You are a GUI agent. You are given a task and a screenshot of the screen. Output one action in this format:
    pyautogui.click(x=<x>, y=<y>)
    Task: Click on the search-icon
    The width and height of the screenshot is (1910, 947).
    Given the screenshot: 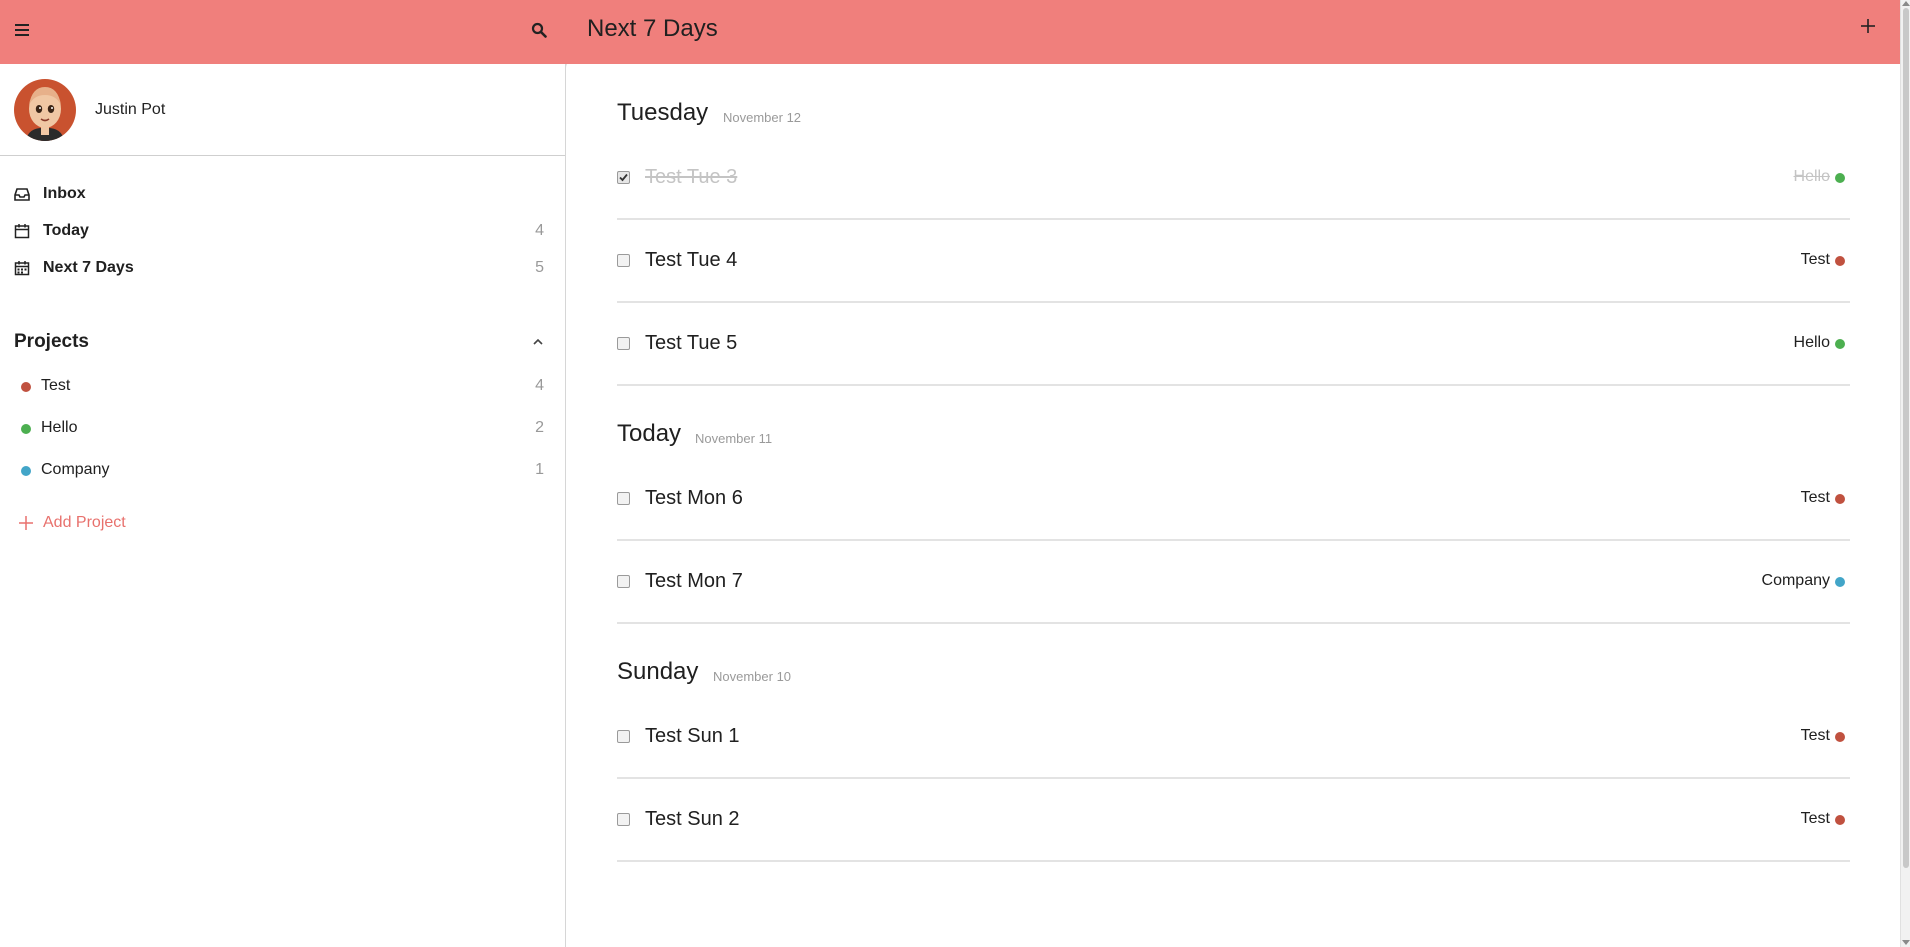 What is the action you would take?
    pyautogui.click(x=539, y=30)
    